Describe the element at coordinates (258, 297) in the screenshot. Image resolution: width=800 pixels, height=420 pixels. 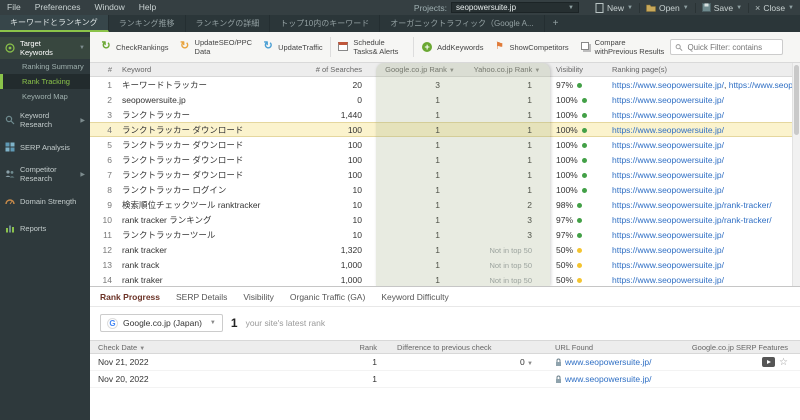
I see `tab-visibility: Visibility` at that location.